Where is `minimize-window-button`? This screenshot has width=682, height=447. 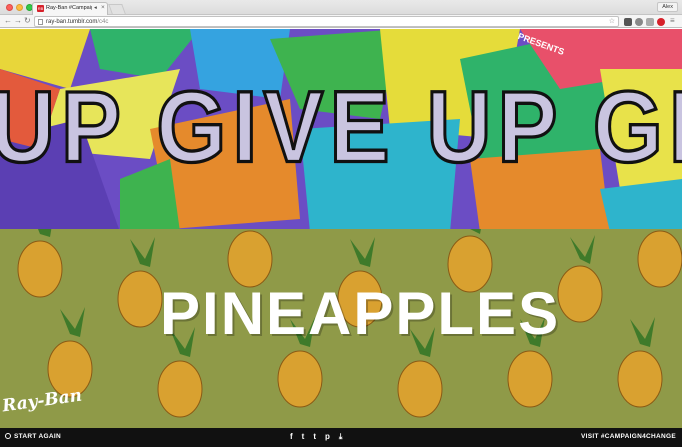
minimize-window-button is located at coordinates (19, 7).